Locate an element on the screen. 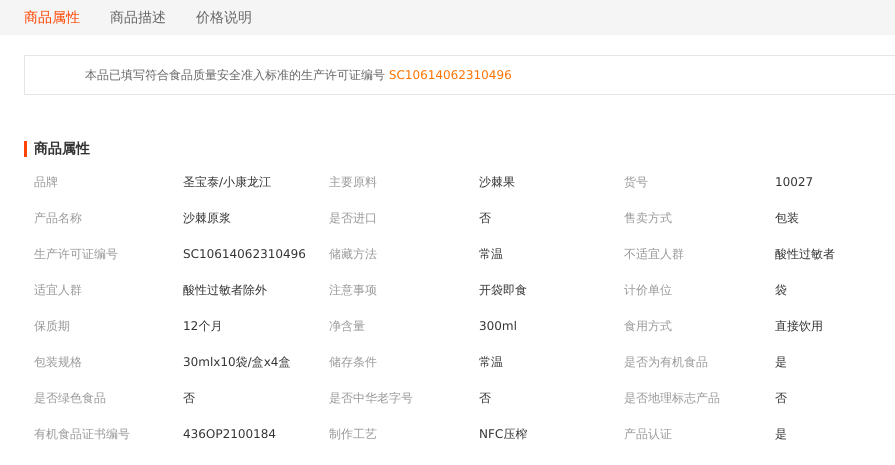 Image resolution: width=895 pixels, height=465 pixels. section-title: 商品属性 is located at coordinates (459, 149).